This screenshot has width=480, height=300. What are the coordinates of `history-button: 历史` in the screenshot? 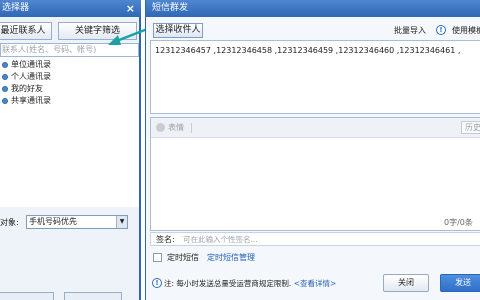 It's located at (470, 127).